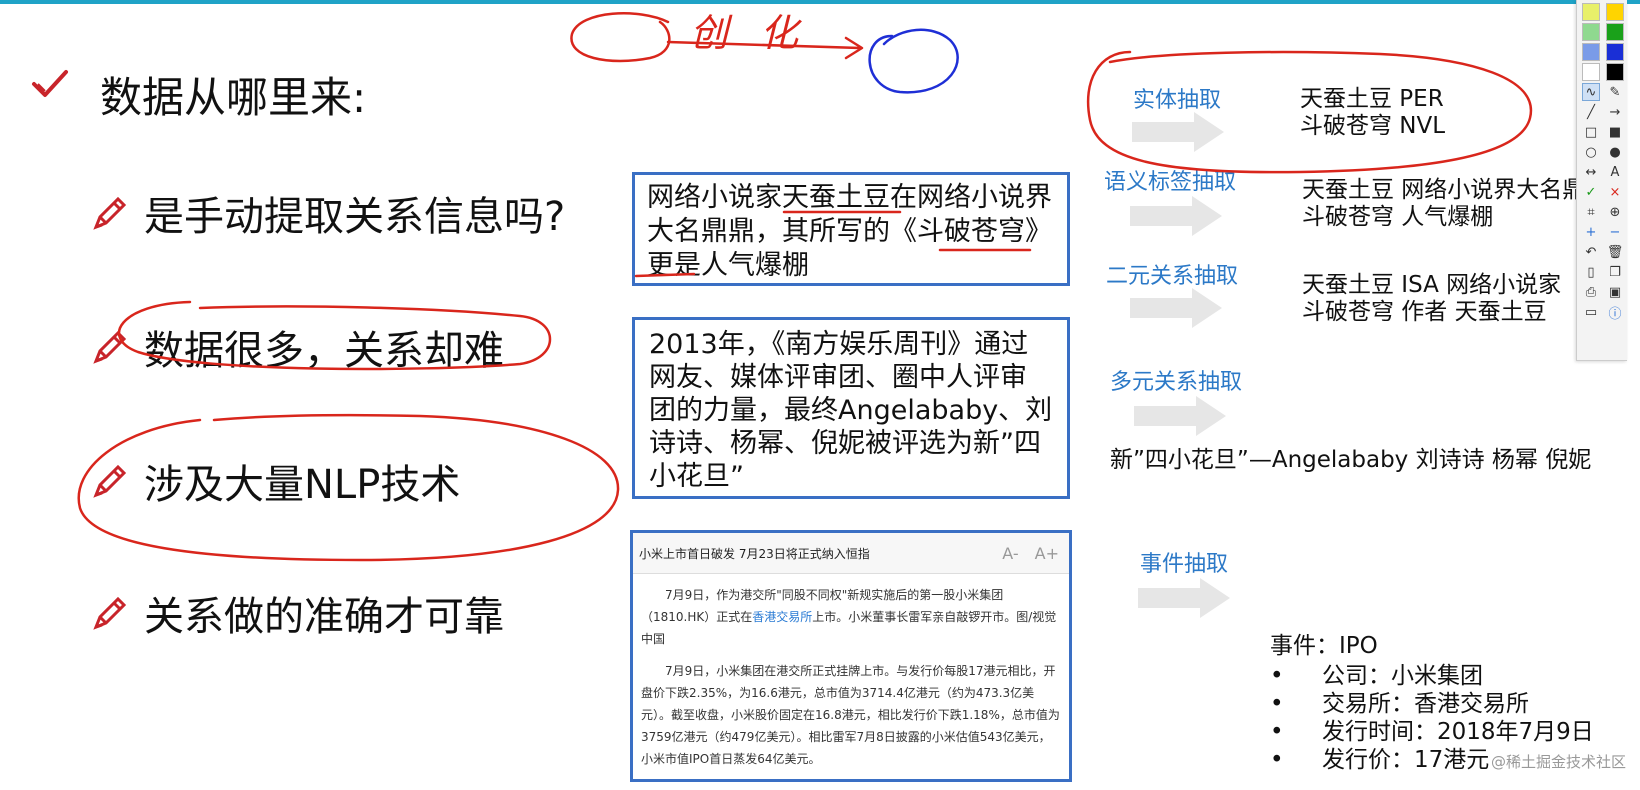 Image resolution: width=1640 pixels, height=790 pixels. Describe the element at coordinates (1591, 72) in the screenshot. I see `color-swatch-white` at that location.